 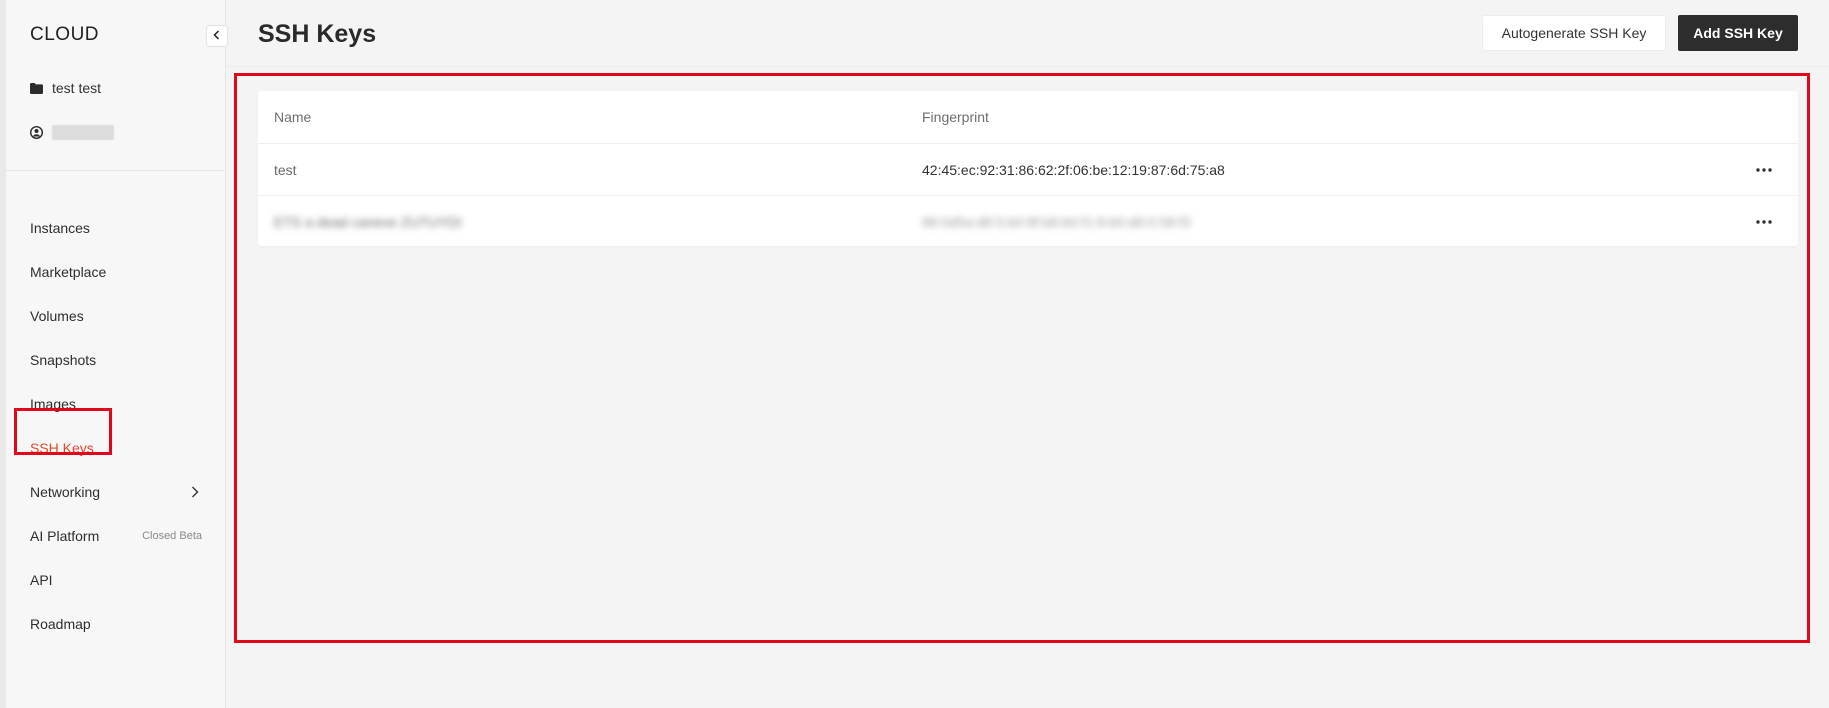 What do you see at coordinates (172, 536) in the screenshot?
I see `closed-beta-badge: Closed Beta` at bounding box center [172, 536].